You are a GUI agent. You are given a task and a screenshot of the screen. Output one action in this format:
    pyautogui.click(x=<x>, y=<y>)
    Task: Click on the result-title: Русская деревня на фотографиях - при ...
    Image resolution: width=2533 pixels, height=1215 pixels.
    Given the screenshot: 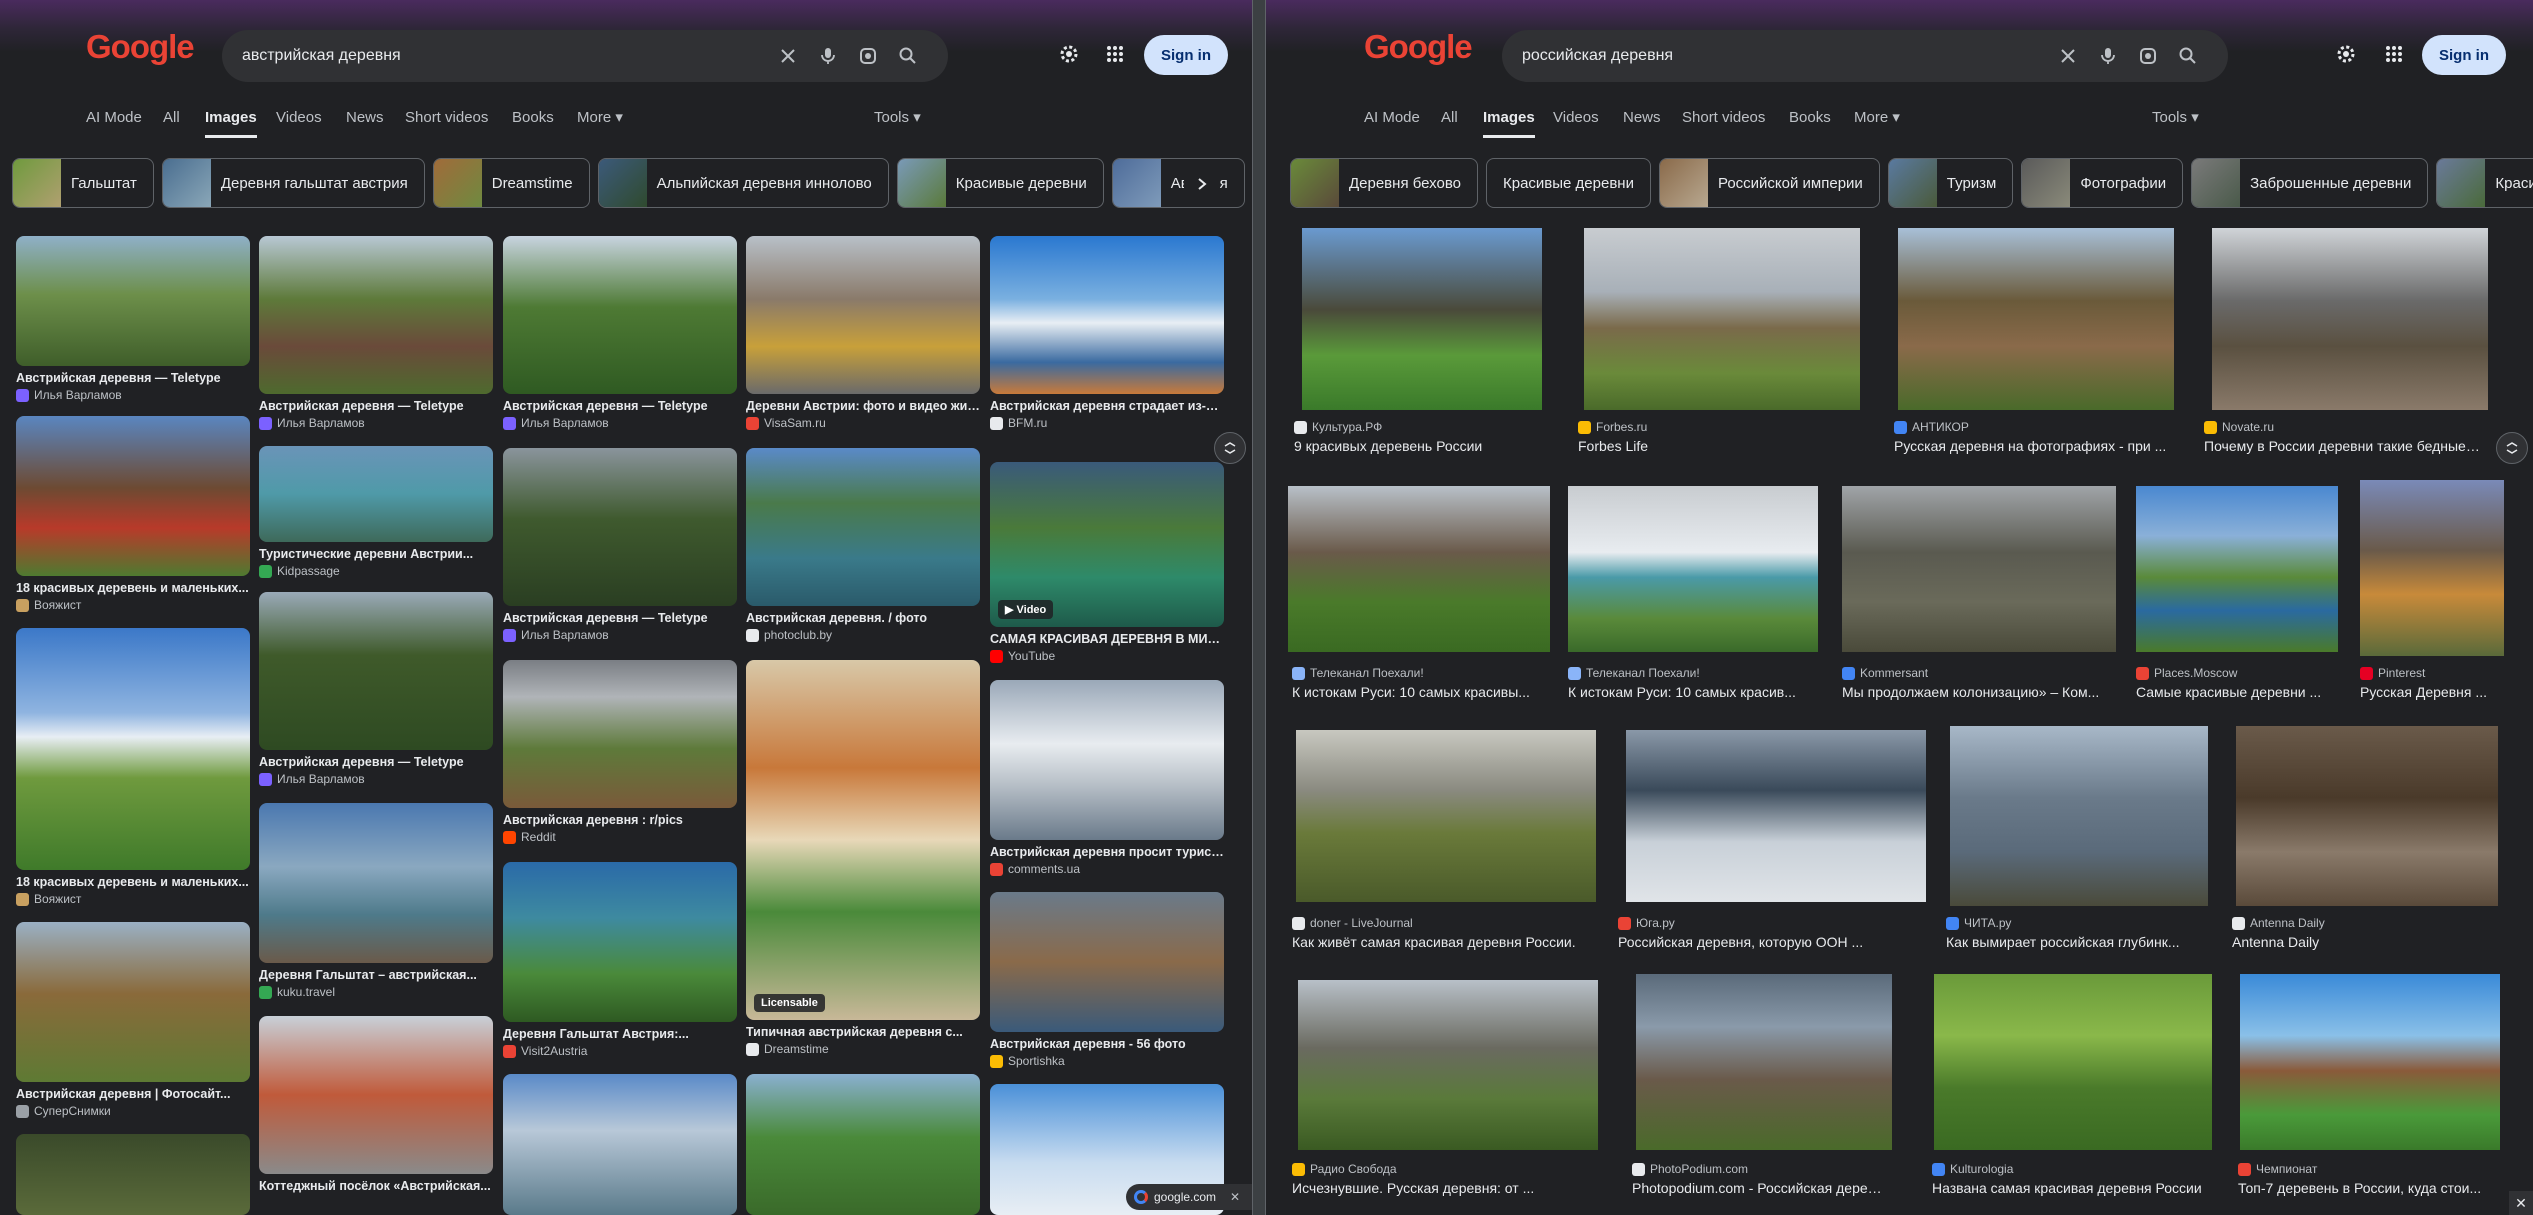 What is the action you would take?
    pyautogui.click(x=2032, y=446)
    